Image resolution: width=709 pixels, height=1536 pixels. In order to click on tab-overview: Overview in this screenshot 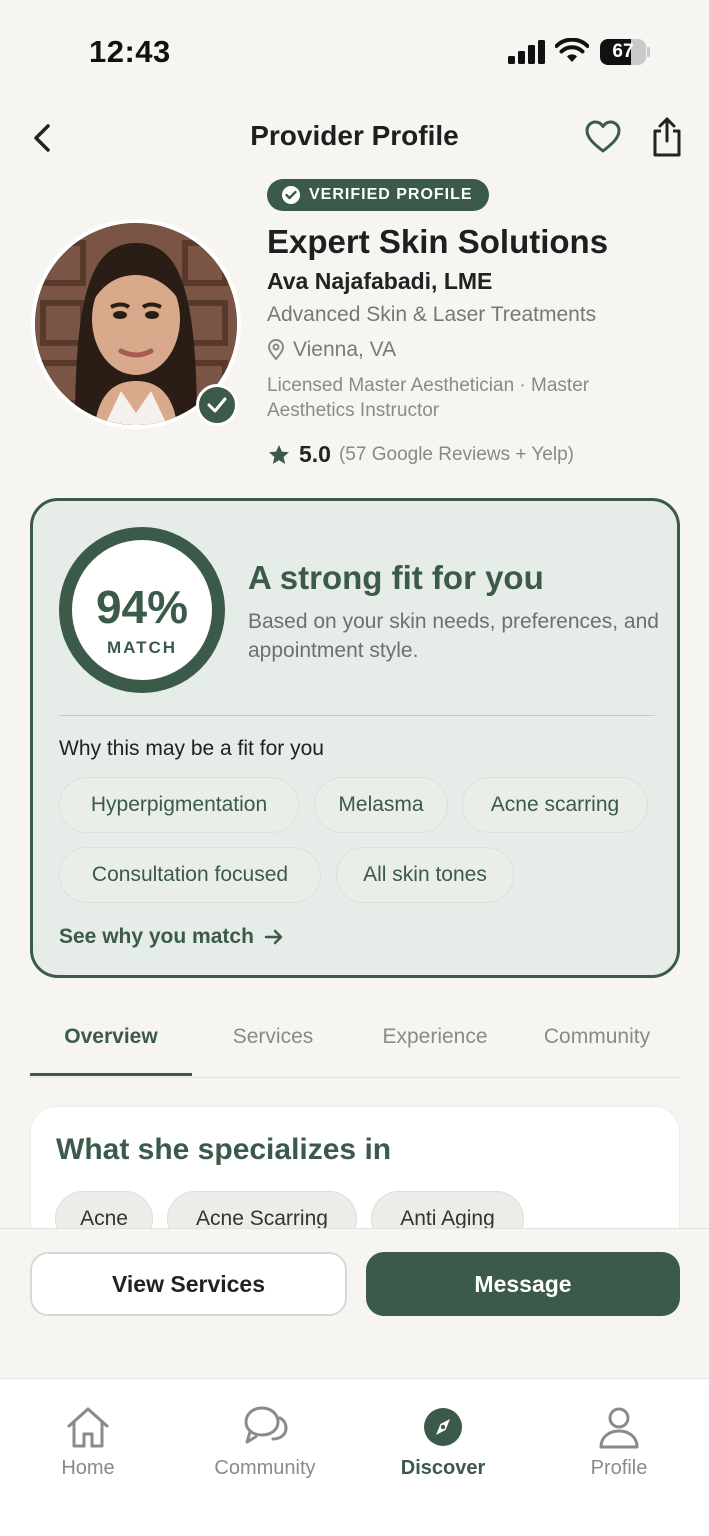, I will do `click(111, 1042)`.